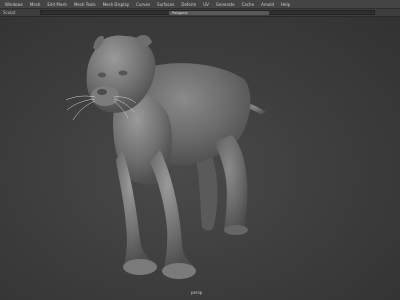 The height and width of the screenshot is (300, 400). What do you see at coordinates (105, 96) in the screenshot?
I see `panther-muzzle` at bounding box center [105, 96].